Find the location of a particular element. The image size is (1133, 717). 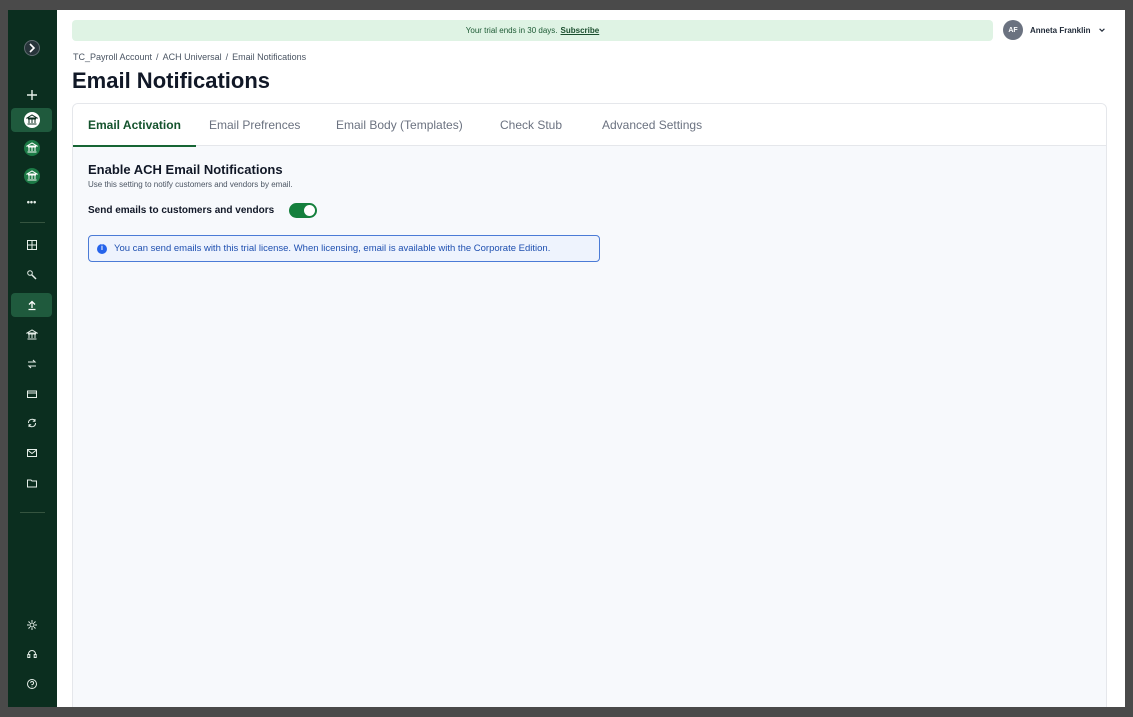

sidebar-item-sync is located at coordinates (31, 423).